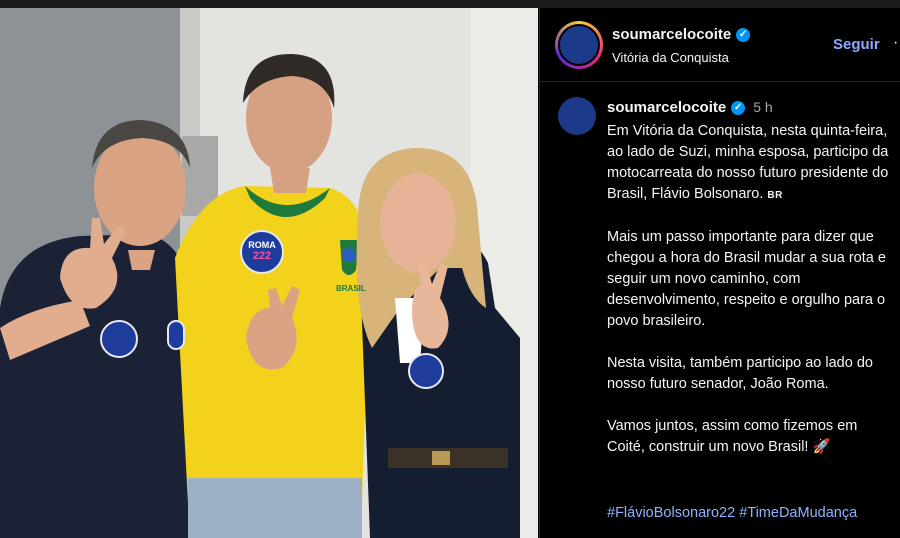  I want to click on campaign-sticker-woman, so click(426, 371).